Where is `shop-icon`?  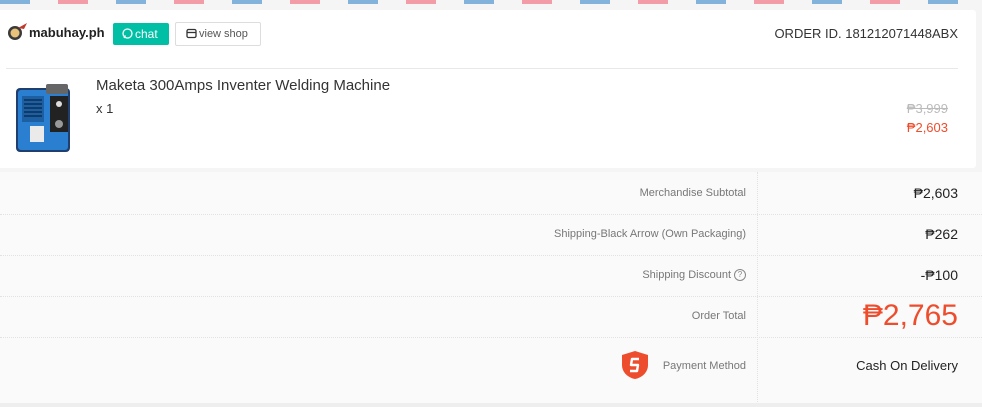 shop-icon is located at coordinates (191, 33).